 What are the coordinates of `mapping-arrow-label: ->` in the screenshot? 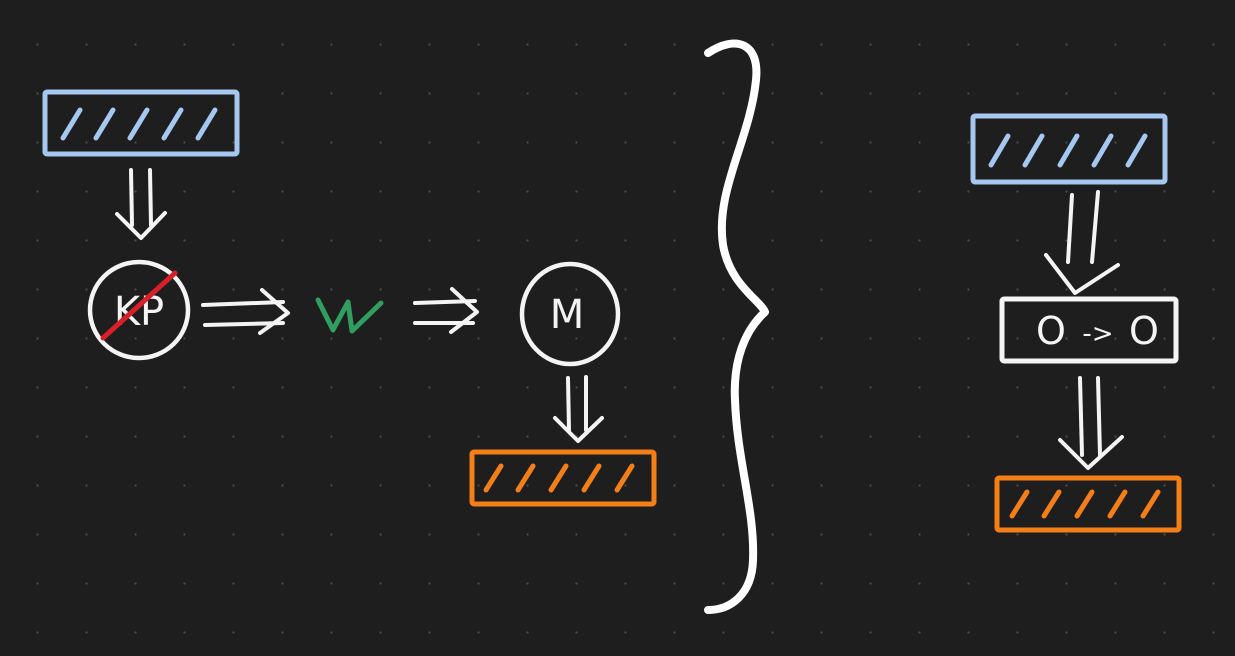 It's located at (1097, 334).